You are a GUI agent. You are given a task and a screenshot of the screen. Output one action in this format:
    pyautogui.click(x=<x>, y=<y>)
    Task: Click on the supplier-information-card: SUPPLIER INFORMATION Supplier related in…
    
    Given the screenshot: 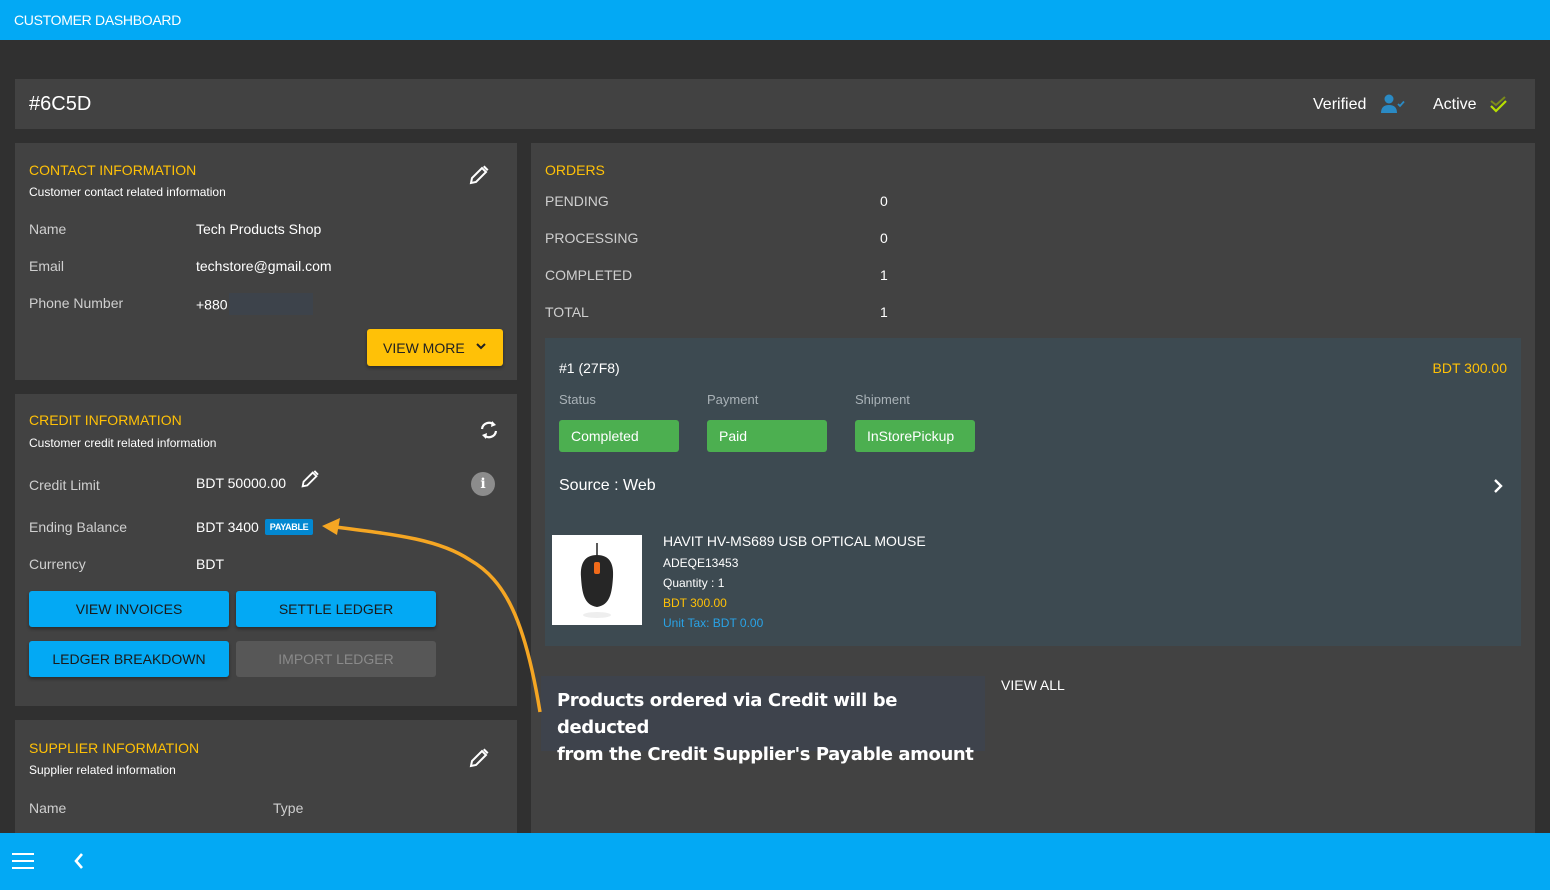 What is the action you would take?
    pyautogui.click(x=266, y=785)
    